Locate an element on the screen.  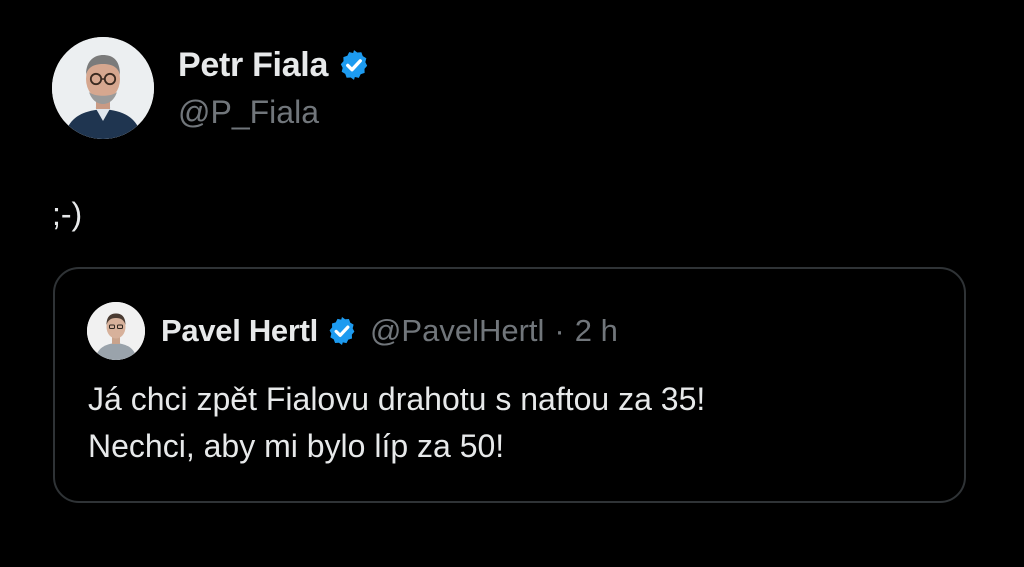
quoted-author-display-name: Pavel Hertl is located at coordinates (239, 331).